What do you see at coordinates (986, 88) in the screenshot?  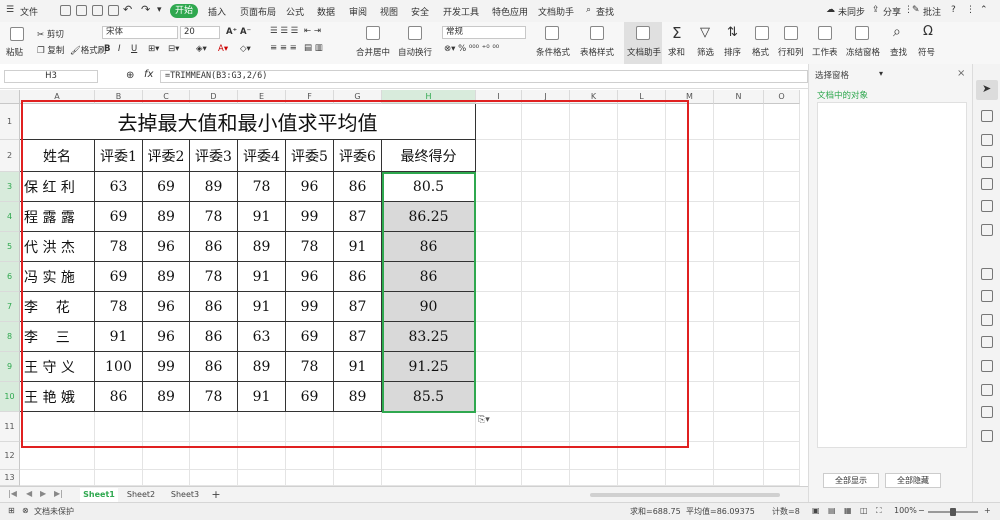 I see `cursor-icon: ➤` at bounding box center [986, 88].